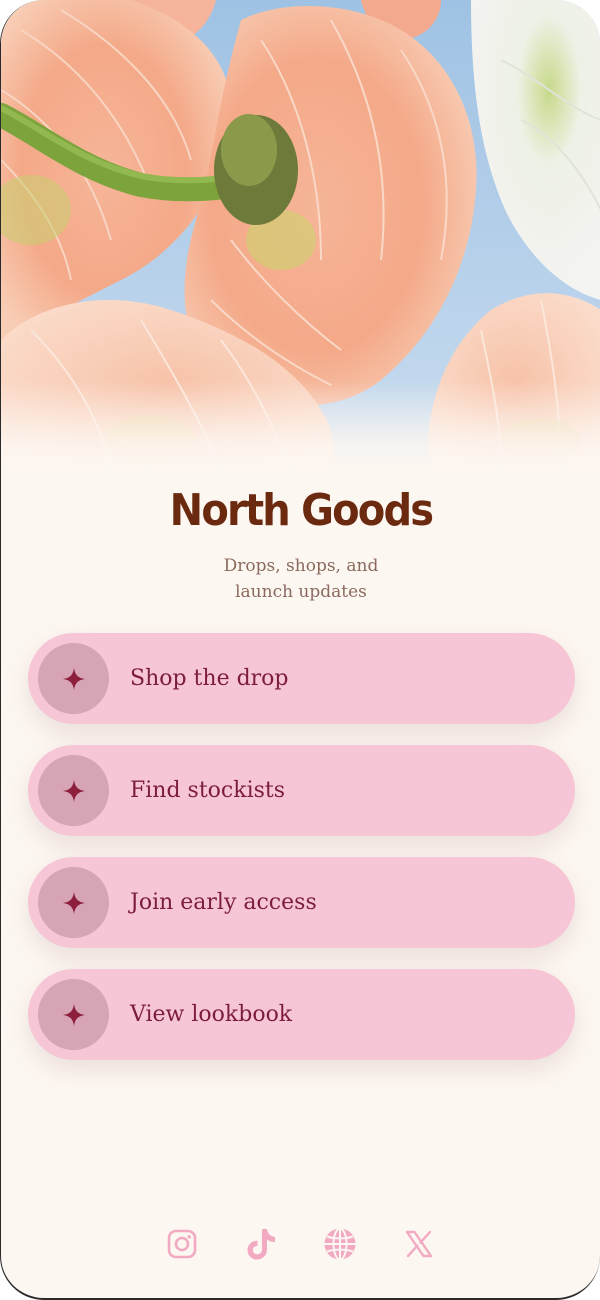 The image size is (600, 1300). What do you see at coordinates (208, 790) in the screenshot?
I see `link-label: Find stockists` at bounding box center [208, 790].